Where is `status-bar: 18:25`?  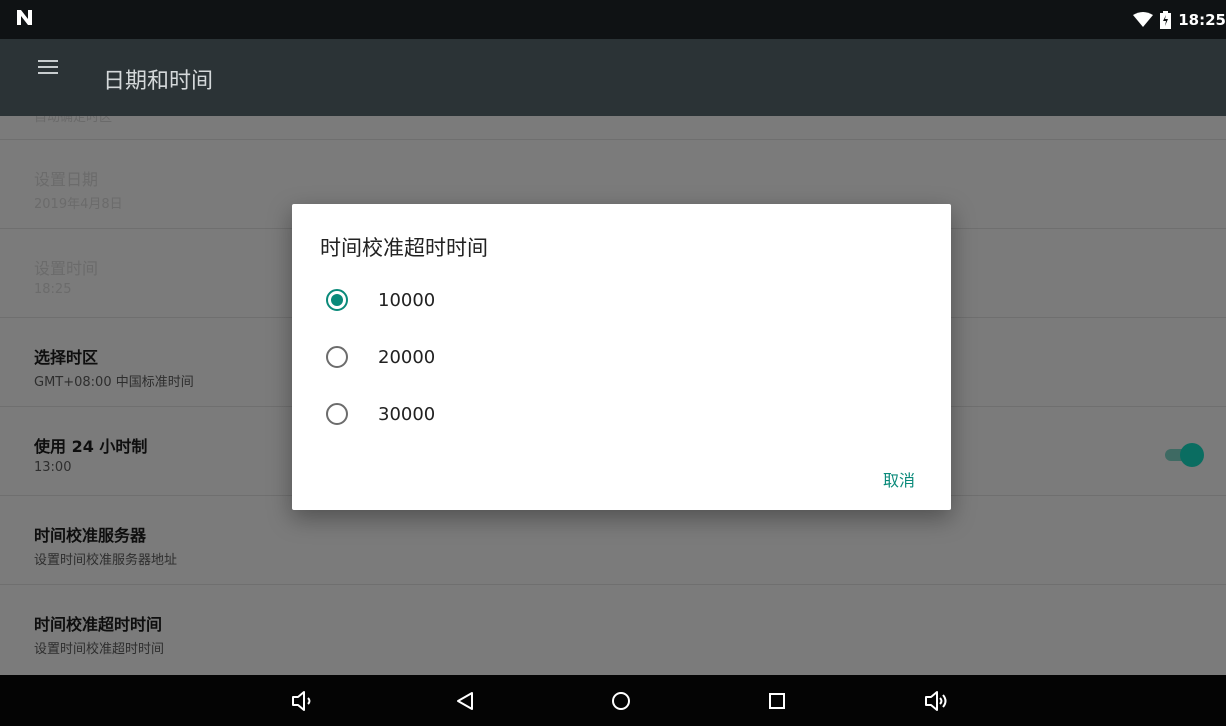 status-bar: 18:25 is located at coordinates (613, 19).